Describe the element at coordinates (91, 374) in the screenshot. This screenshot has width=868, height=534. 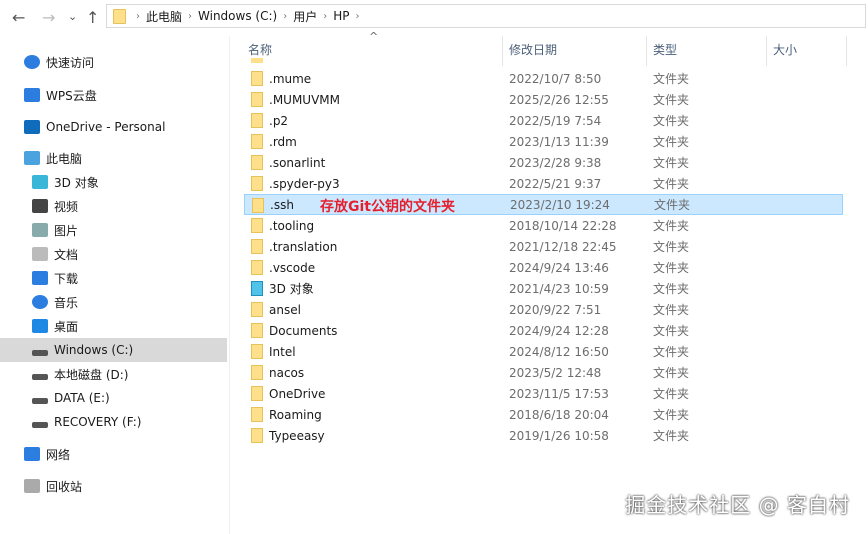
I see `sidebar-item-label: 本地磁盘 (D:)` at that location.